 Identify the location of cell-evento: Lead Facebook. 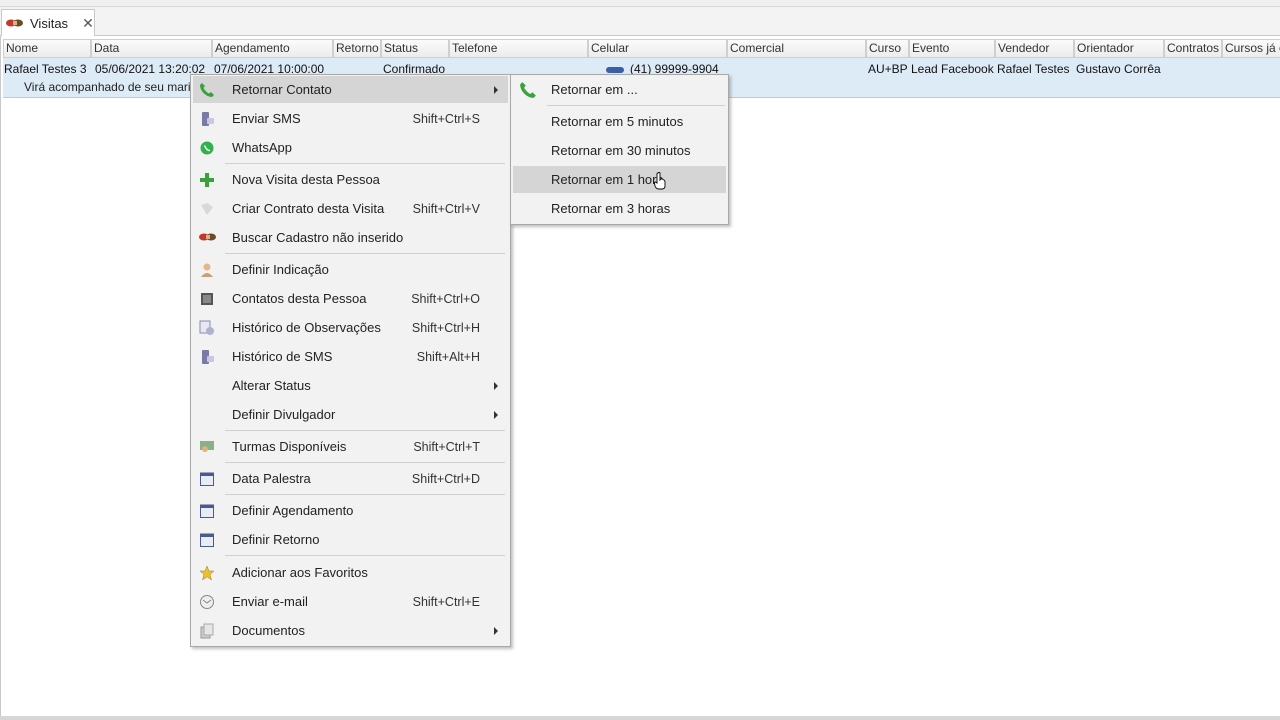
(952, 69).